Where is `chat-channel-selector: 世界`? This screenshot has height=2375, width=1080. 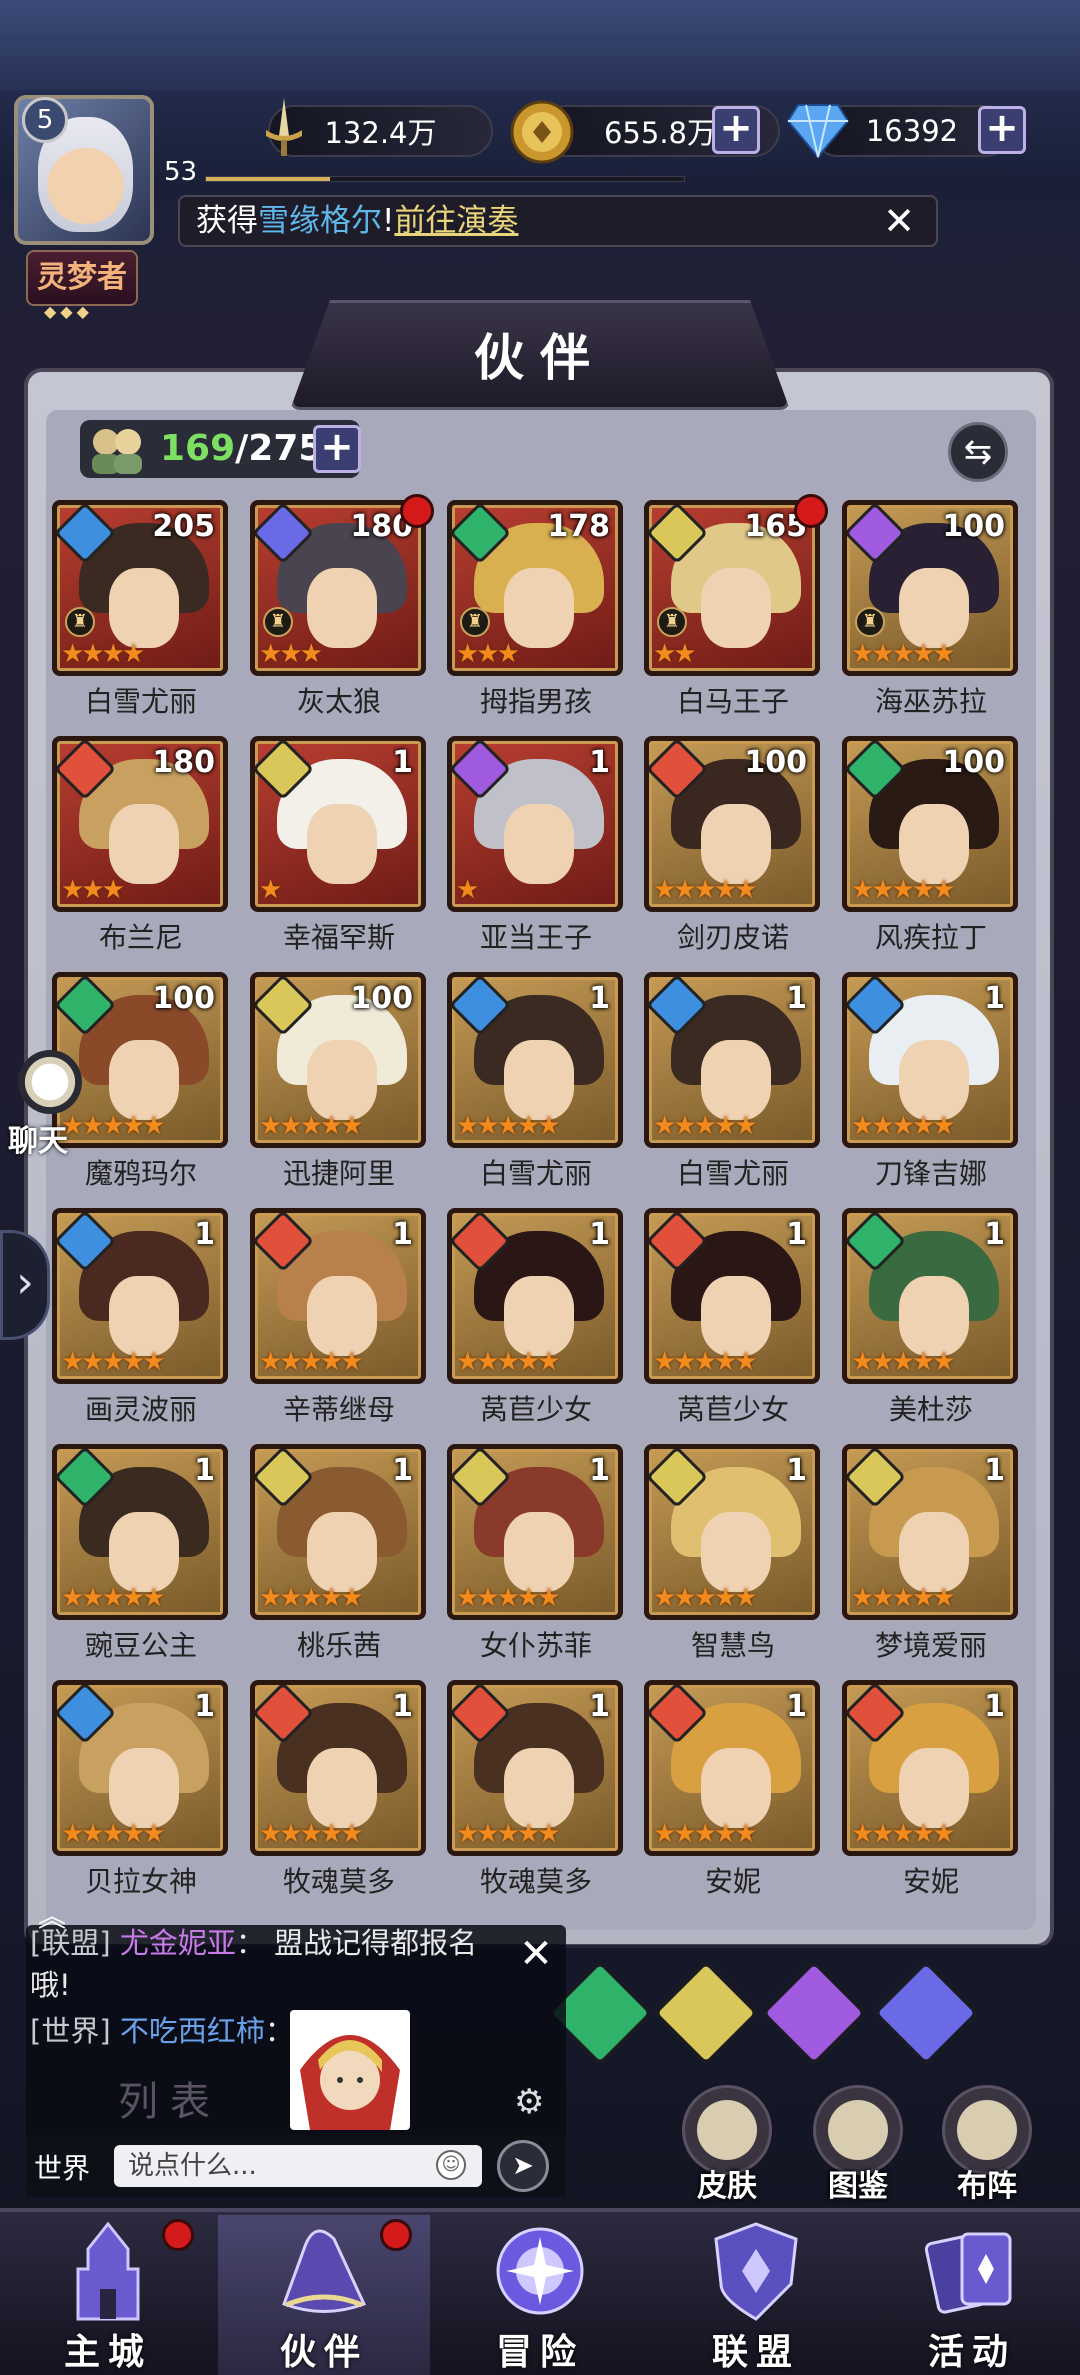
chat-channel-selector: 世界 is located at coordinates (62, 2167).